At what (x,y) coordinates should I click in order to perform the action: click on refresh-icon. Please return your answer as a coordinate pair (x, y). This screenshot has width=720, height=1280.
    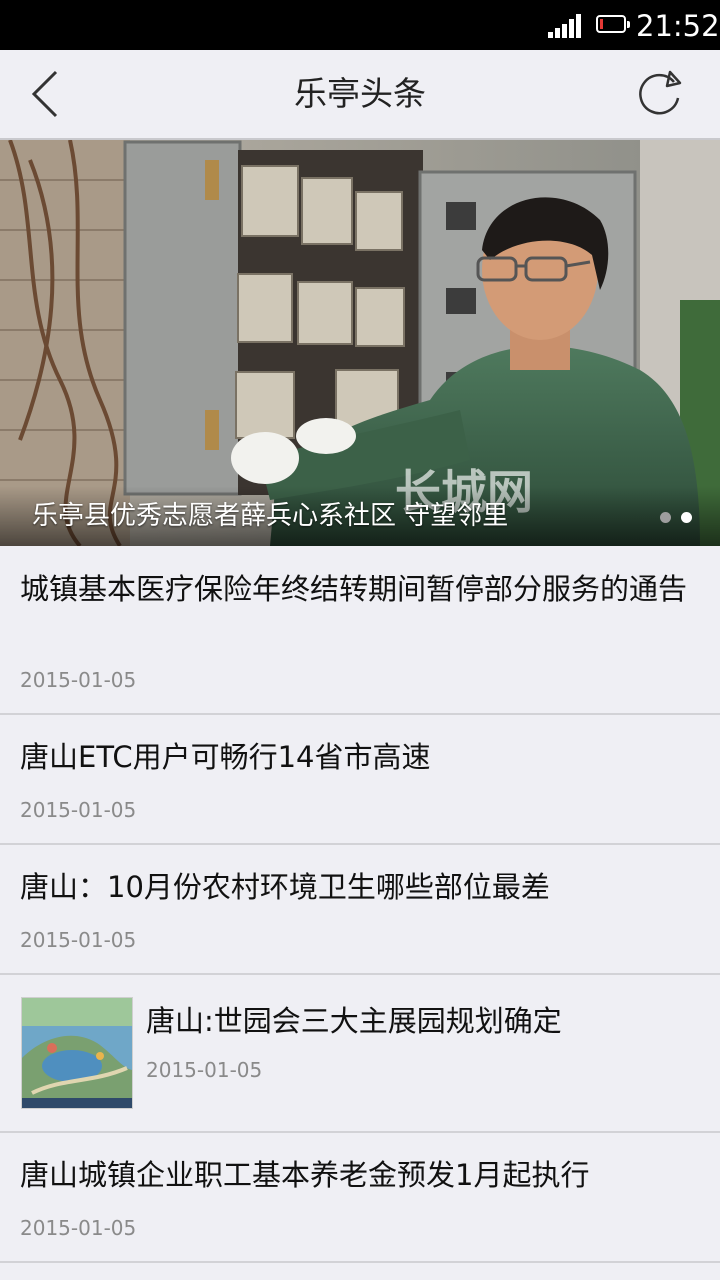
    Looking at the image, I should click on (660, 92).